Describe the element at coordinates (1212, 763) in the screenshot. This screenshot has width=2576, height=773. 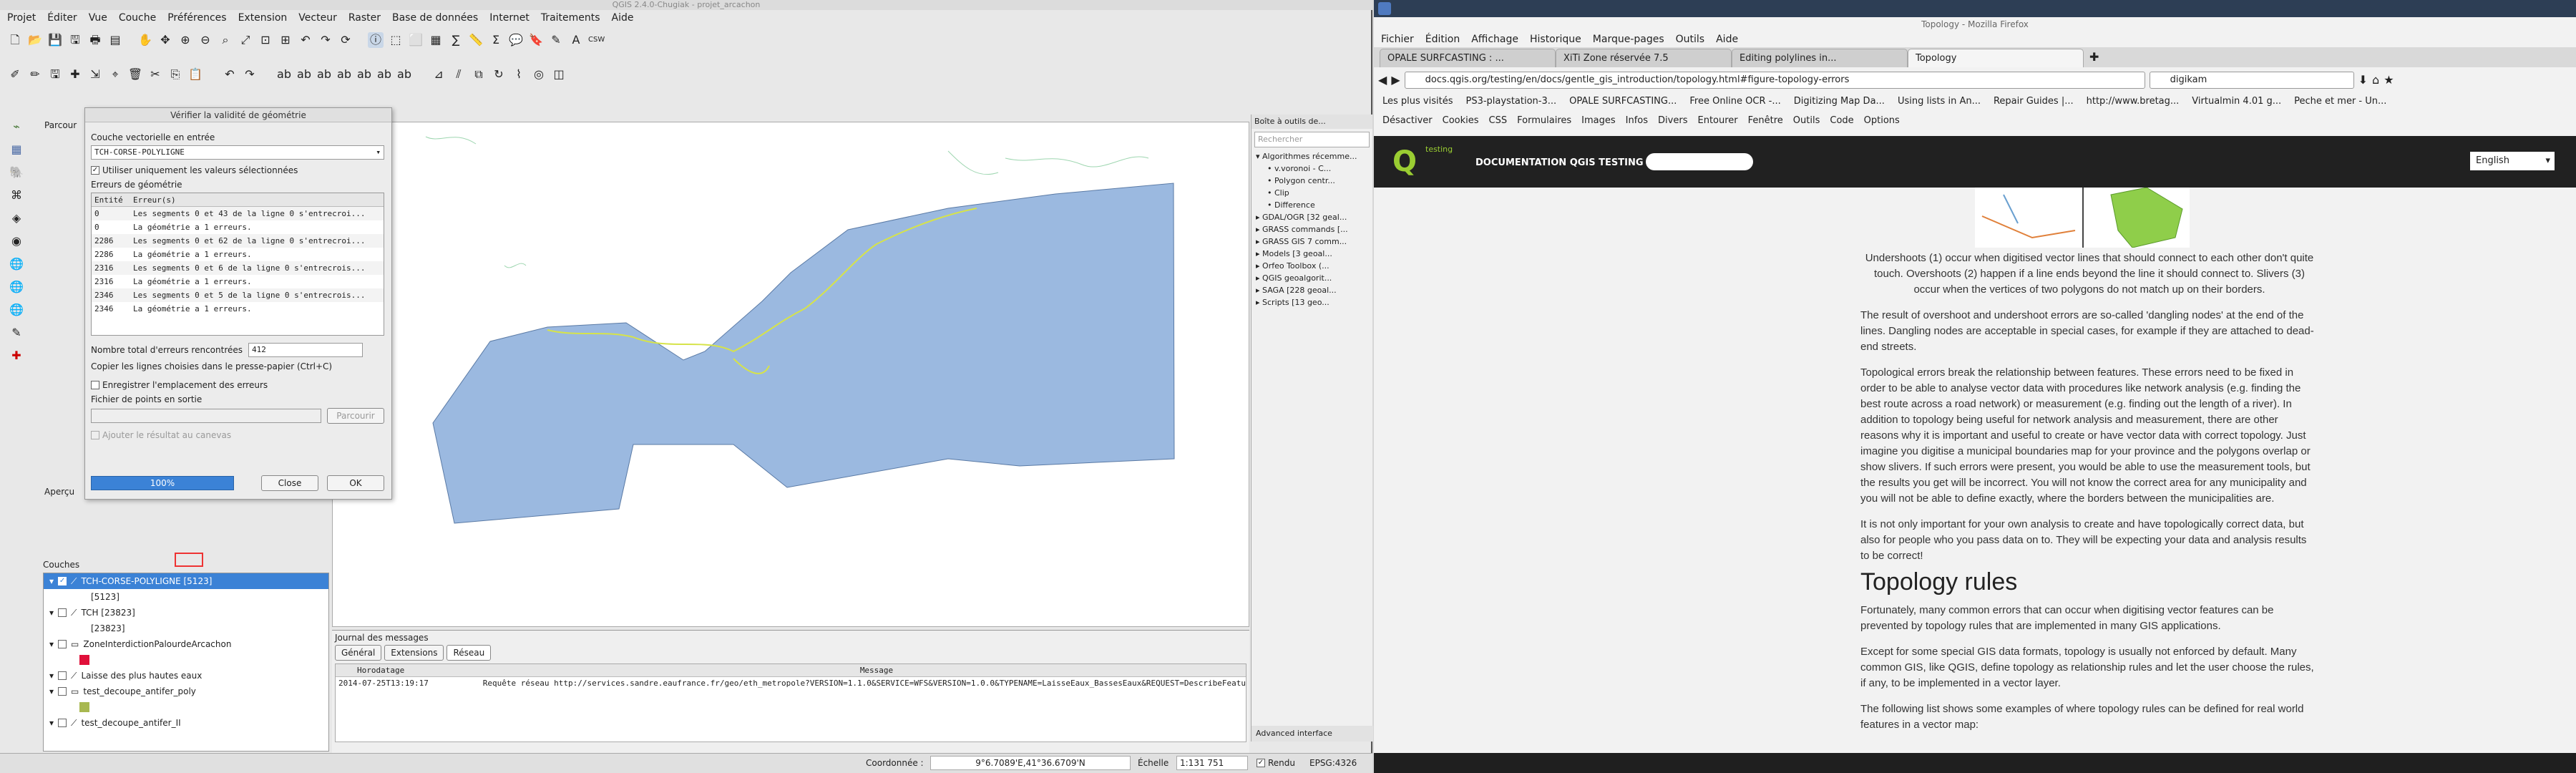
I see `scale-value: 1:131 751` at that location.